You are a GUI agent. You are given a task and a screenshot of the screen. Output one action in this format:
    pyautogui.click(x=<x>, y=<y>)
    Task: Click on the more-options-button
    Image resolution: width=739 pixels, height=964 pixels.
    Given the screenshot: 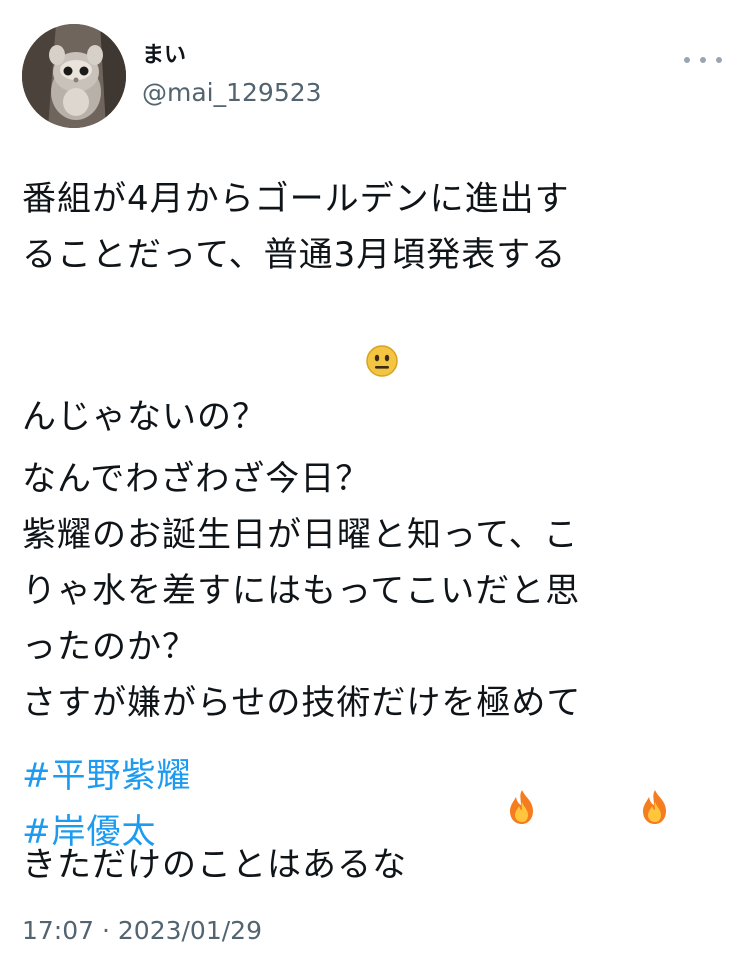 What is the action you would take?
    pyautogui.click(x=703, y=60)
    